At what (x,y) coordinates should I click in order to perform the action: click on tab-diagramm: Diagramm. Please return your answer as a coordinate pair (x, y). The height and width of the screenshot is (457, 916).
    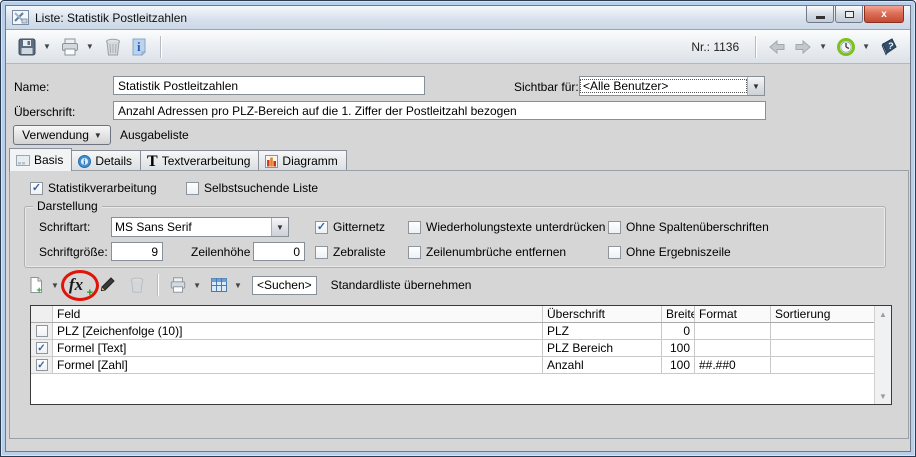
    Looking at the image, I should click on (303, 160).